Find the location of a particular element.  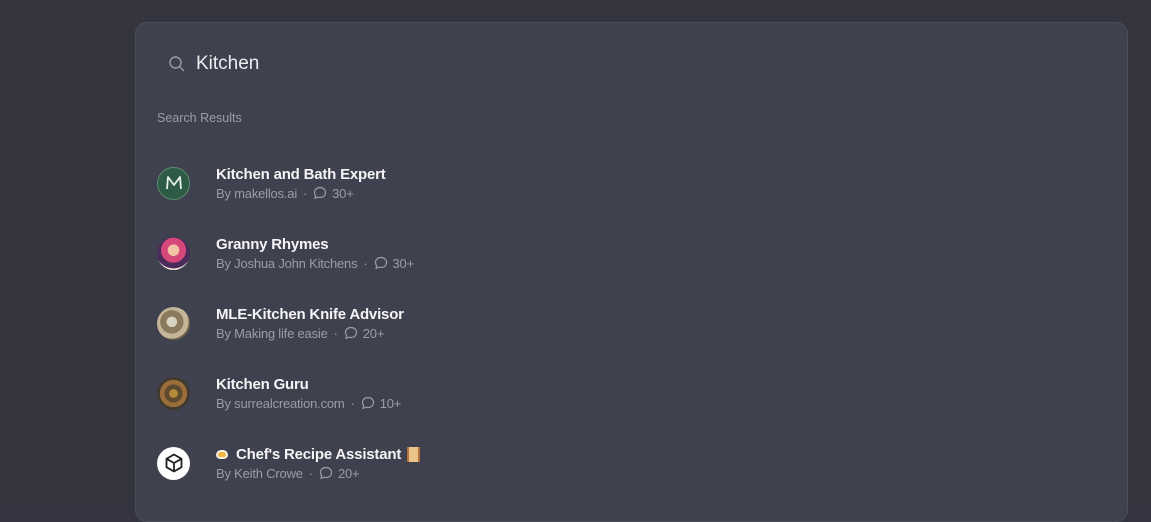

result-title: Kitchen Guru is located at coordinates (262, 384).